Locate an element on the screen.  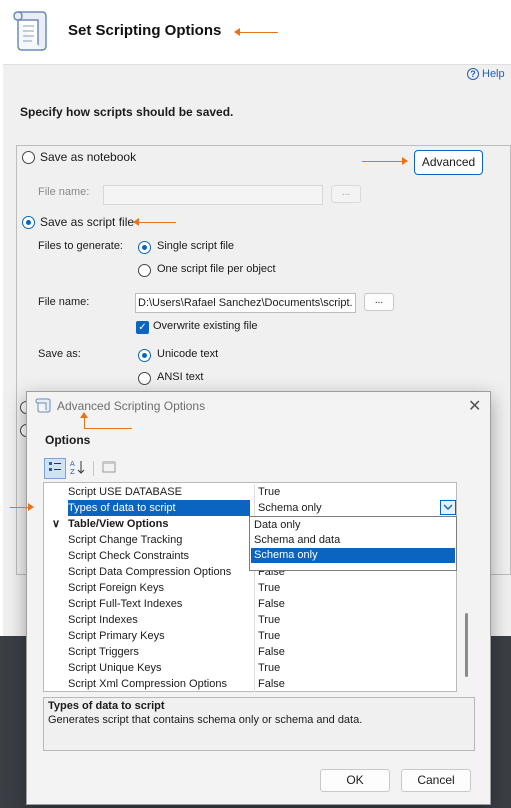
ok-button: OK is located at coordinates (355, 780).